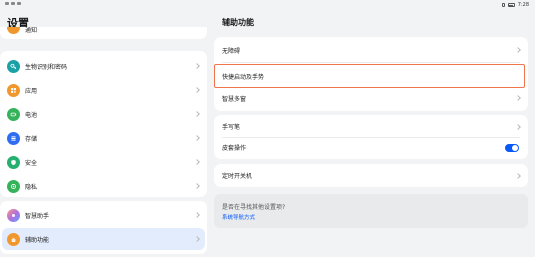 Image resolution: width=535 pixels, height=257 pixels. What do you see at coordinates (103, 162) in the screenshot?
I see `sidebar-item-security: 安全` at bounding box center [103, 162].